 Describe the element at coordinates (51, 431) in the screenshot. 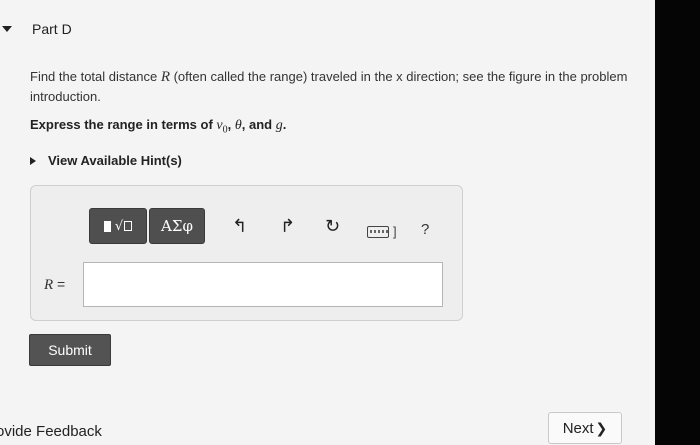

I see `provide-feedback-link: ovide Feedback` at that location.